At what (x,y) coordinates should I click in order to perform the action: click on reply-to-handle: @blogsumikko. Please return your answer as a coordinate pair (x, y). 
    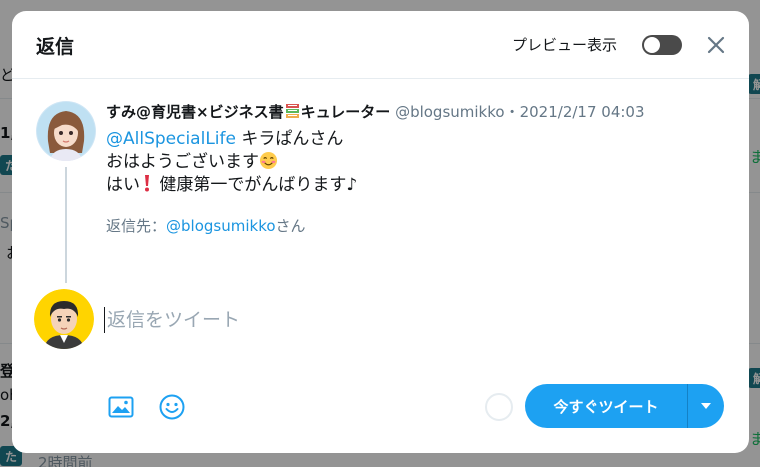
    Looking at the image, I should click on (221, 226).